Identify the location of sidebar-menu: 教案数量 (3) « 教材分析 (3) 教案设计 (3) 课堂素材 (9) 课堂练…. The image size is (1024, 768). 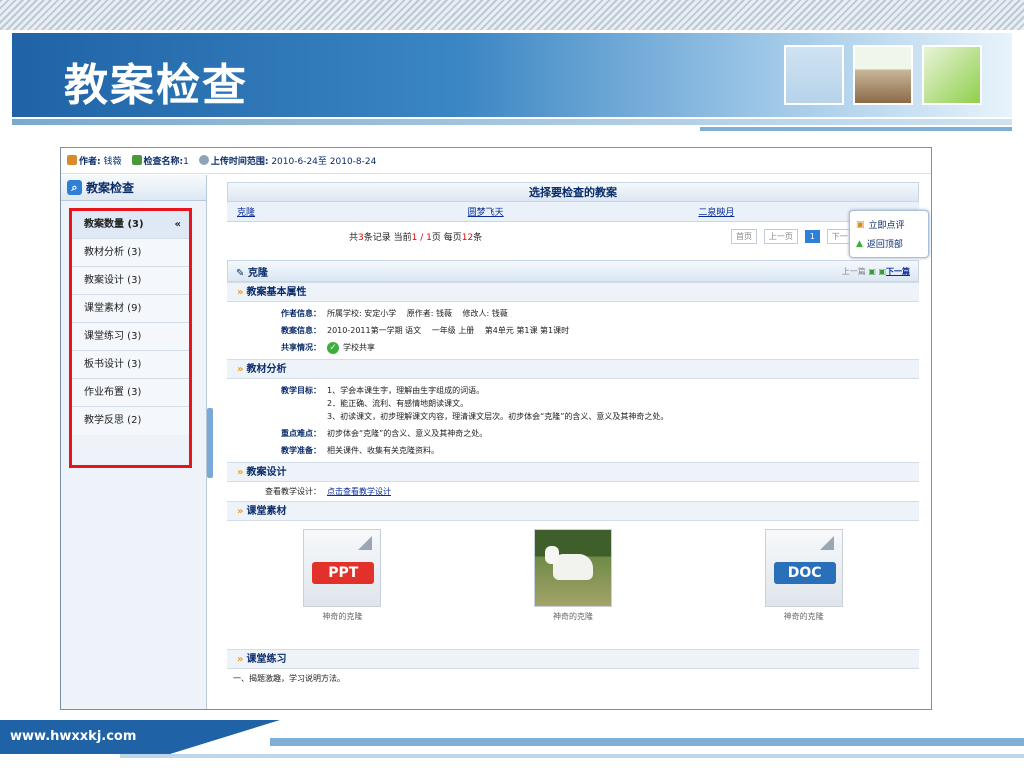
(130, 338).